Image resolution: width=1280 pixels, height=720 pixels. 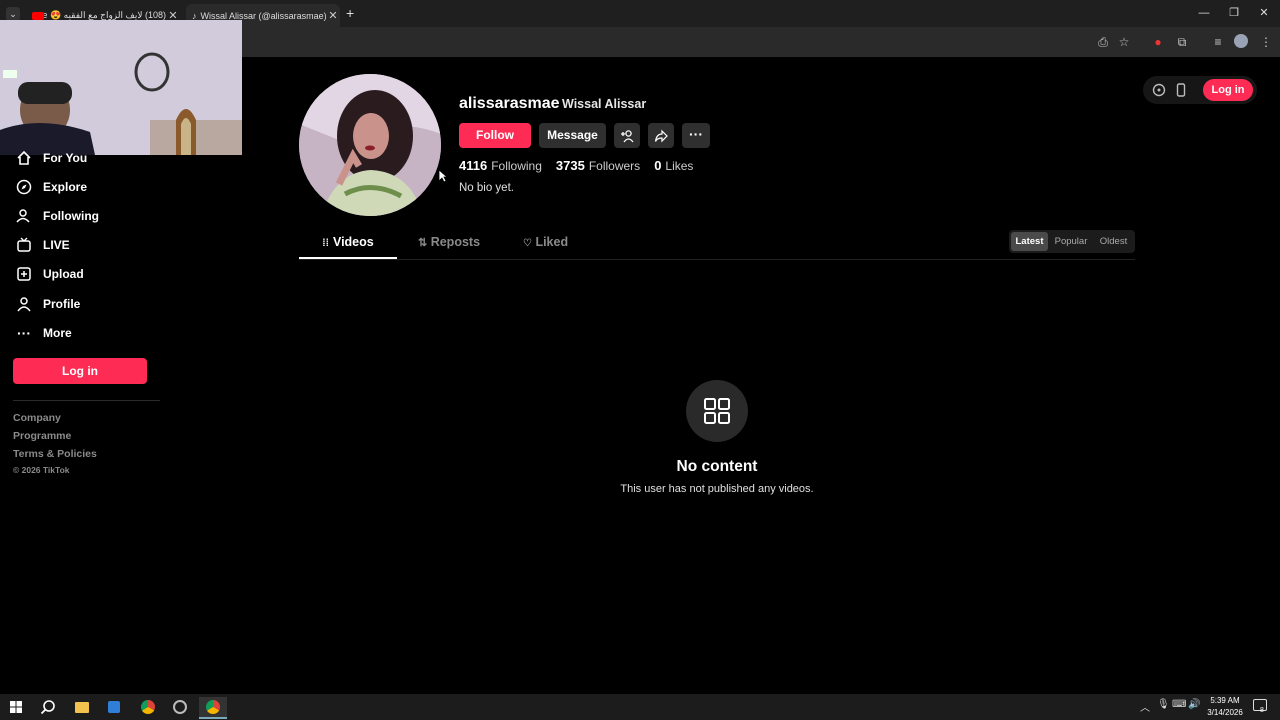 I want to click on extensions-puzzle-icon: ⧉, so click(x=1182, y=42).